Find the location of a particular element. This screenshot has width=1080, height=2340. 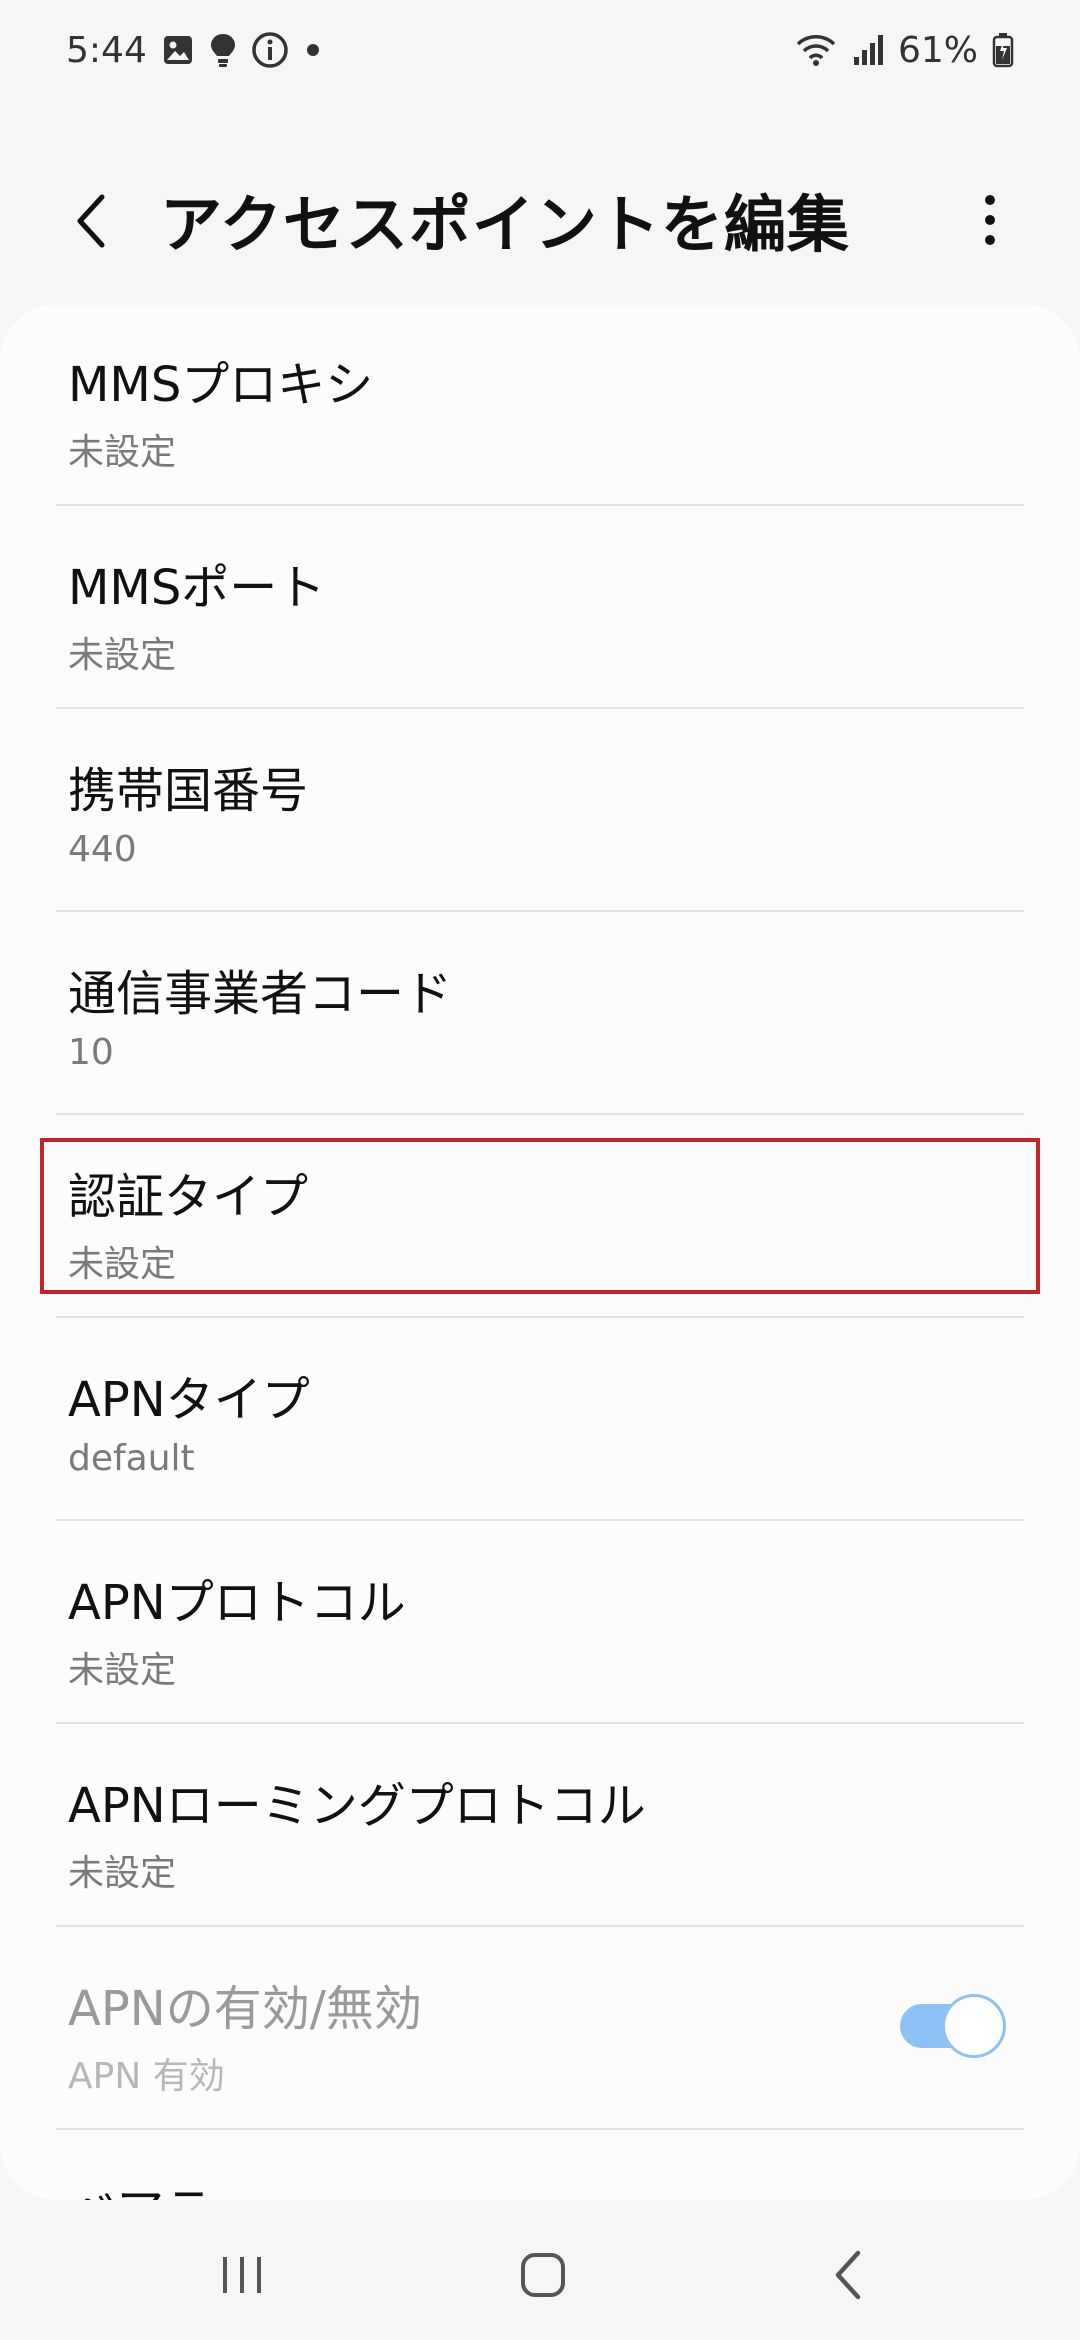

page-title: アクセスポイントを編集 is located at coordinates (505, 224).